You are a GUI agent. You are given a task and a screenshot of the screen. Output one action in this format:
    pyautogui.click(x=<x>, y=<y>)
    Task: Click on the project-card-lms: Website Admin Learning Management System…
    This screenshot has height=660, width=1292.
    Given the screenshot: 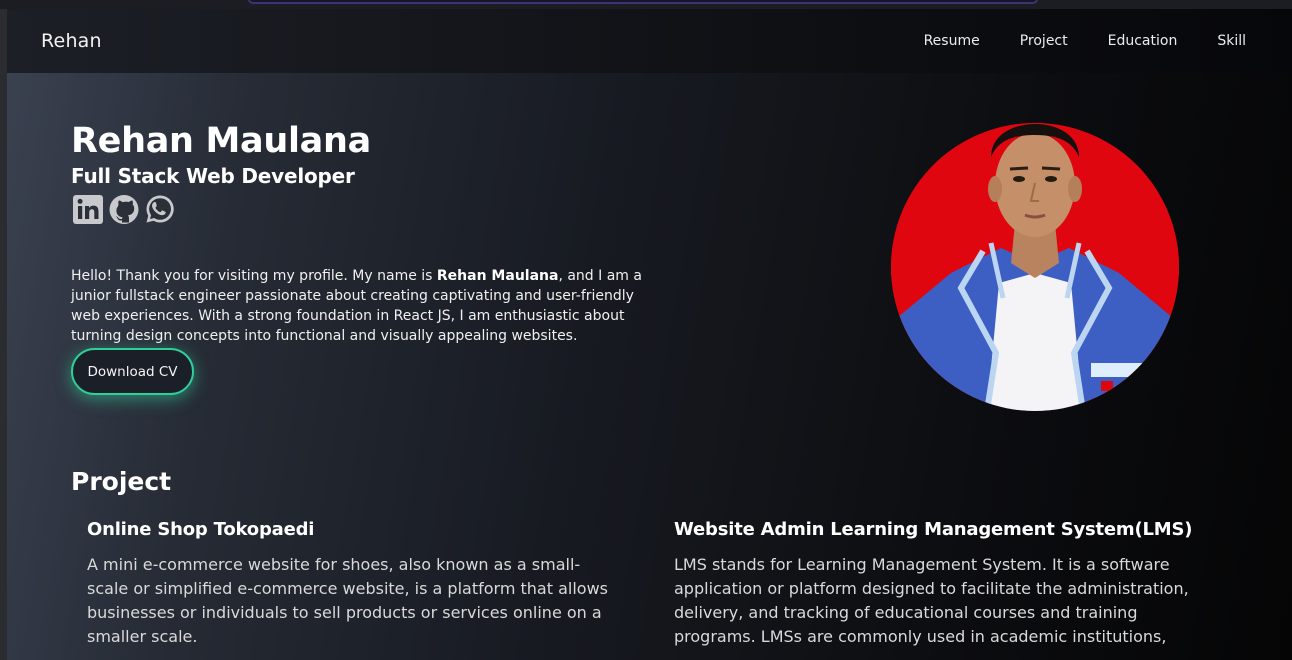 What is the action you would take?
    pyautogui.click(x=941, y=584)
    